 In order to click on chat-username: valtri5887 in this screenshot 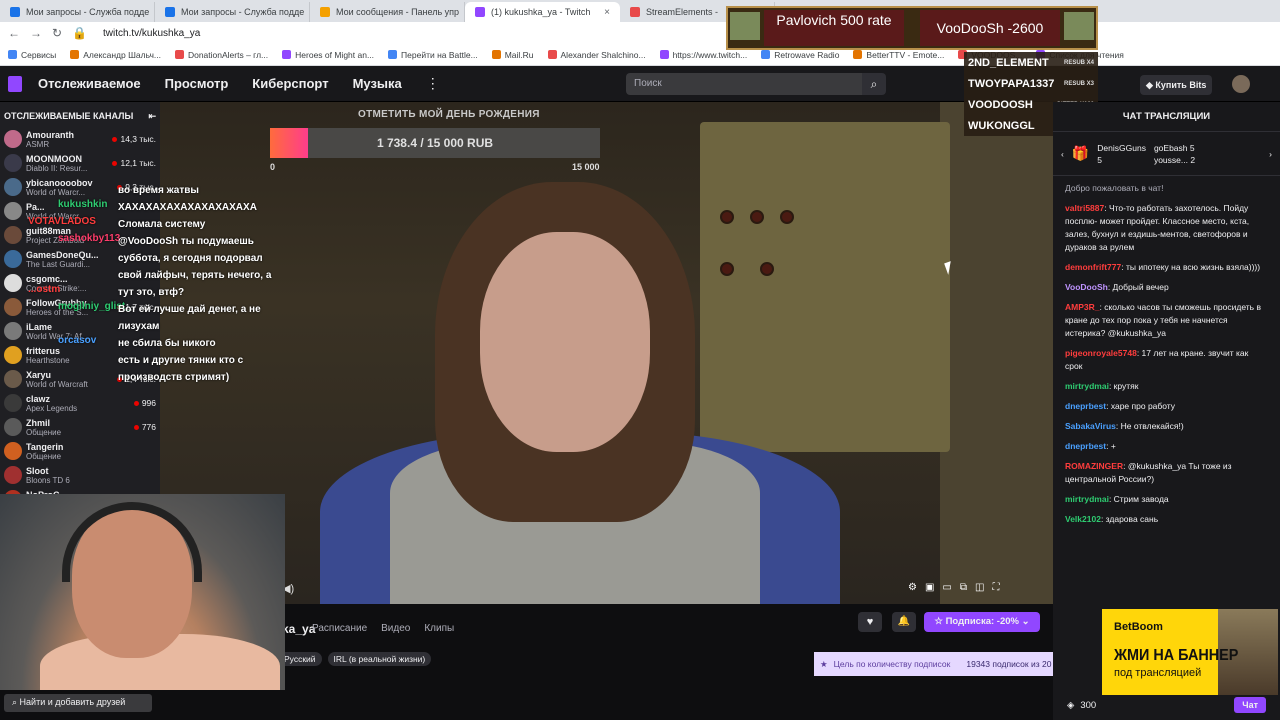, I will do `click(1084, 208)`.